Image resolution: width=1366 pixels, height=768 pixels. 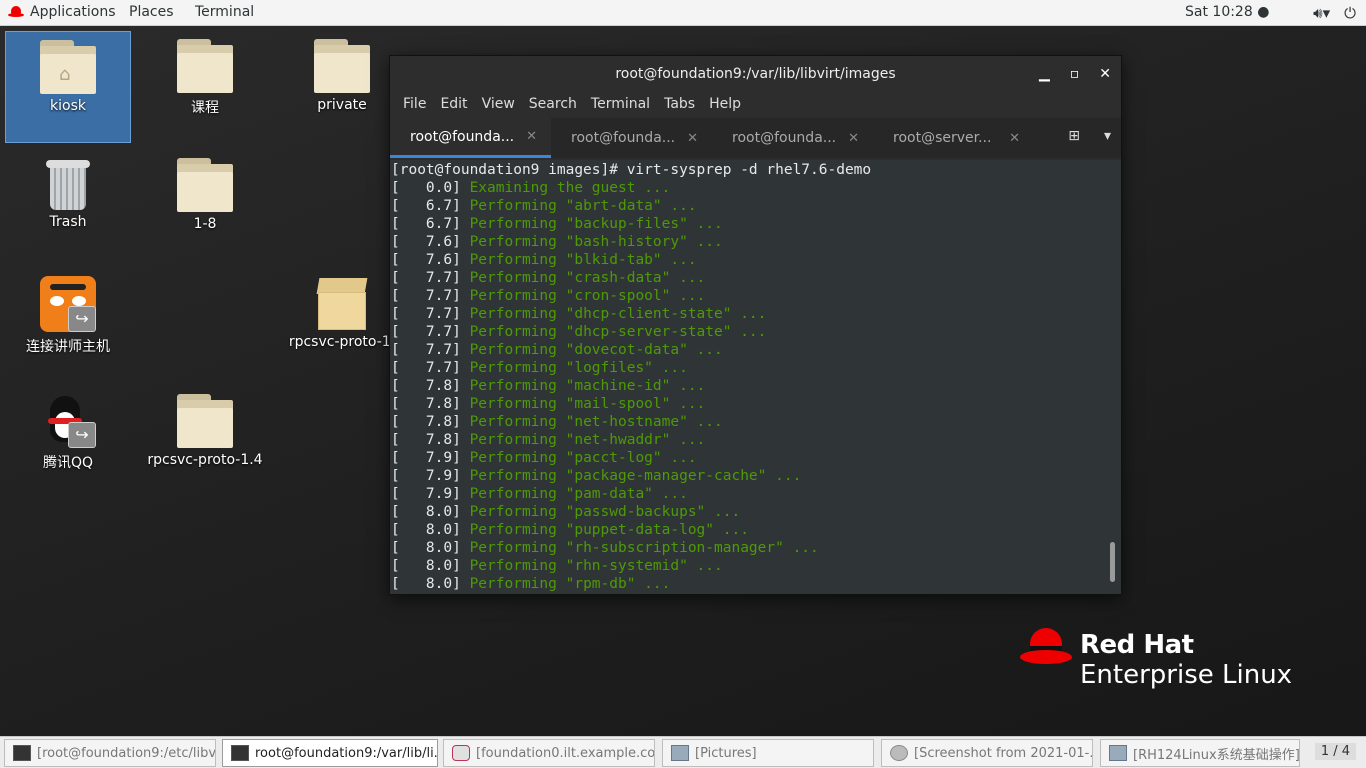 What do you see at coordinates (16, 12) in the screenshot?
I see `redhat-logo-icon` at bounding box center [16, 12].